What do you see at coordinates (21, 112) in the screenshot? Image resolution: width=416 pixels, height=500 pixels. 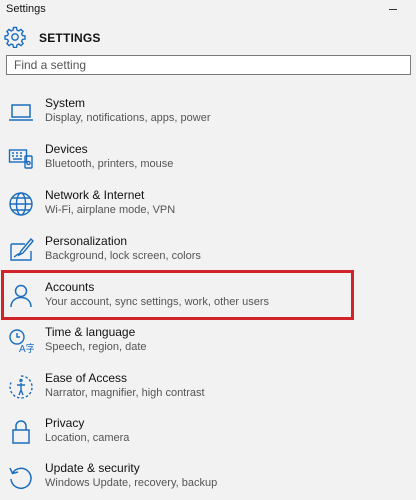 I see `laptop-icon` at bounding box center [21, 112].